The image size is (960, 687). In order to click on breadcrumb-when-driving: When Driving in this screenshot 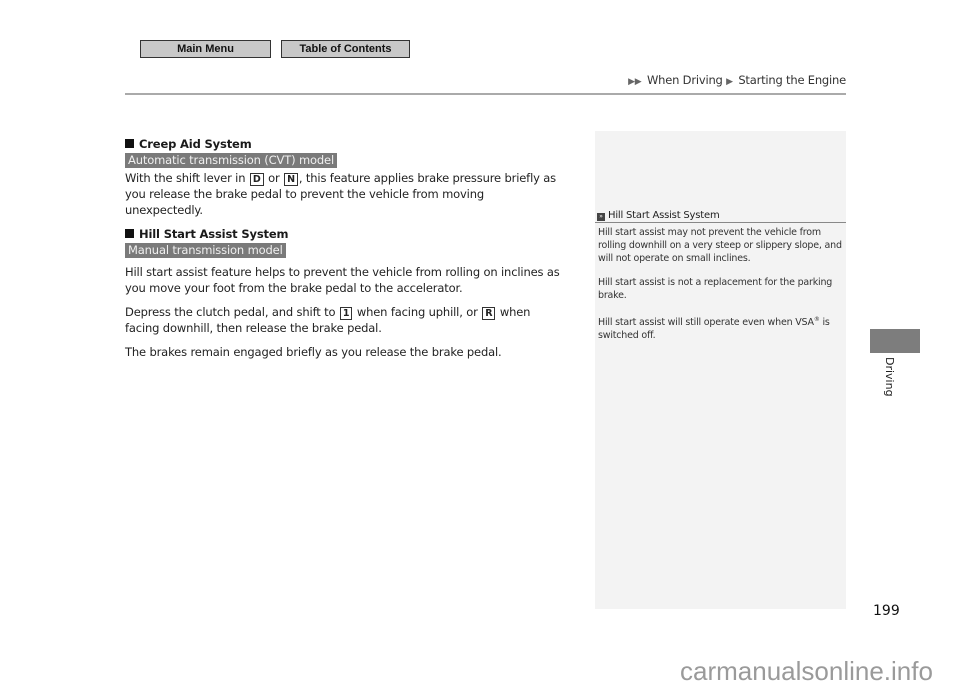, I will do `click(685, 80)`.